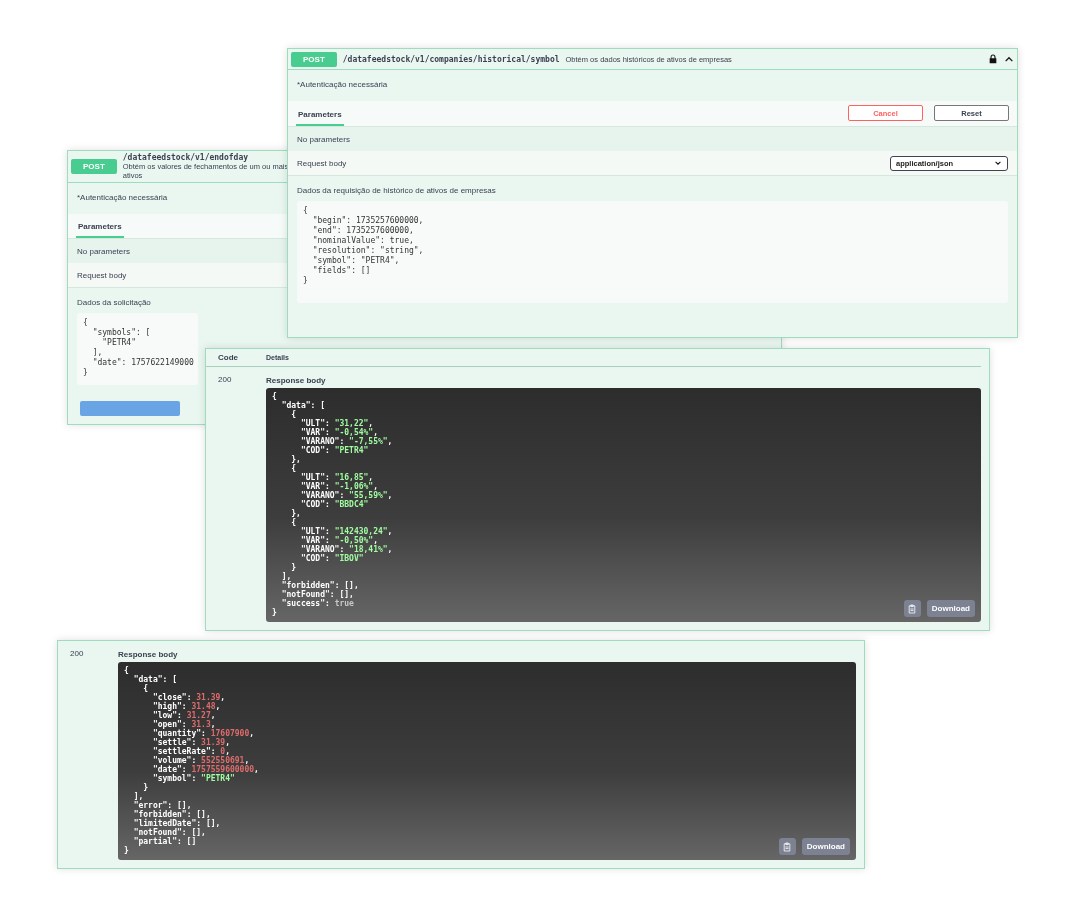  I want to click on code-line: "COD": "BBDC4", so click(334, 504).